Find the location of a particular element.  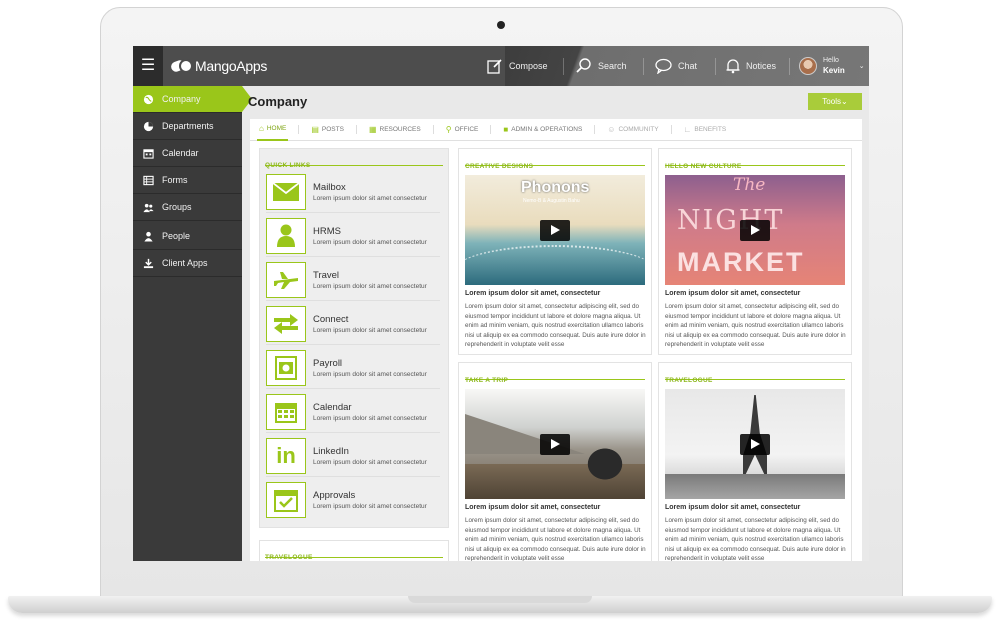

sidebar-item-forms: Forms is located at coordinates (187, 180).